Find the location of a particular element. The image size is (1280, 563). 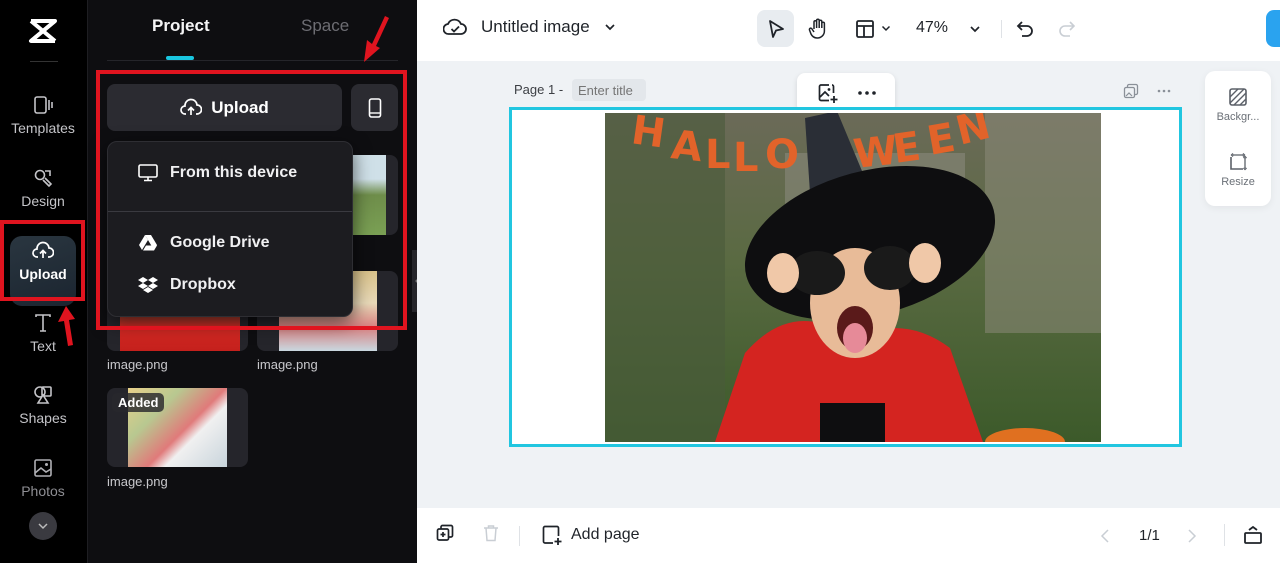

layout-icon is located at coordinates (865, 28).